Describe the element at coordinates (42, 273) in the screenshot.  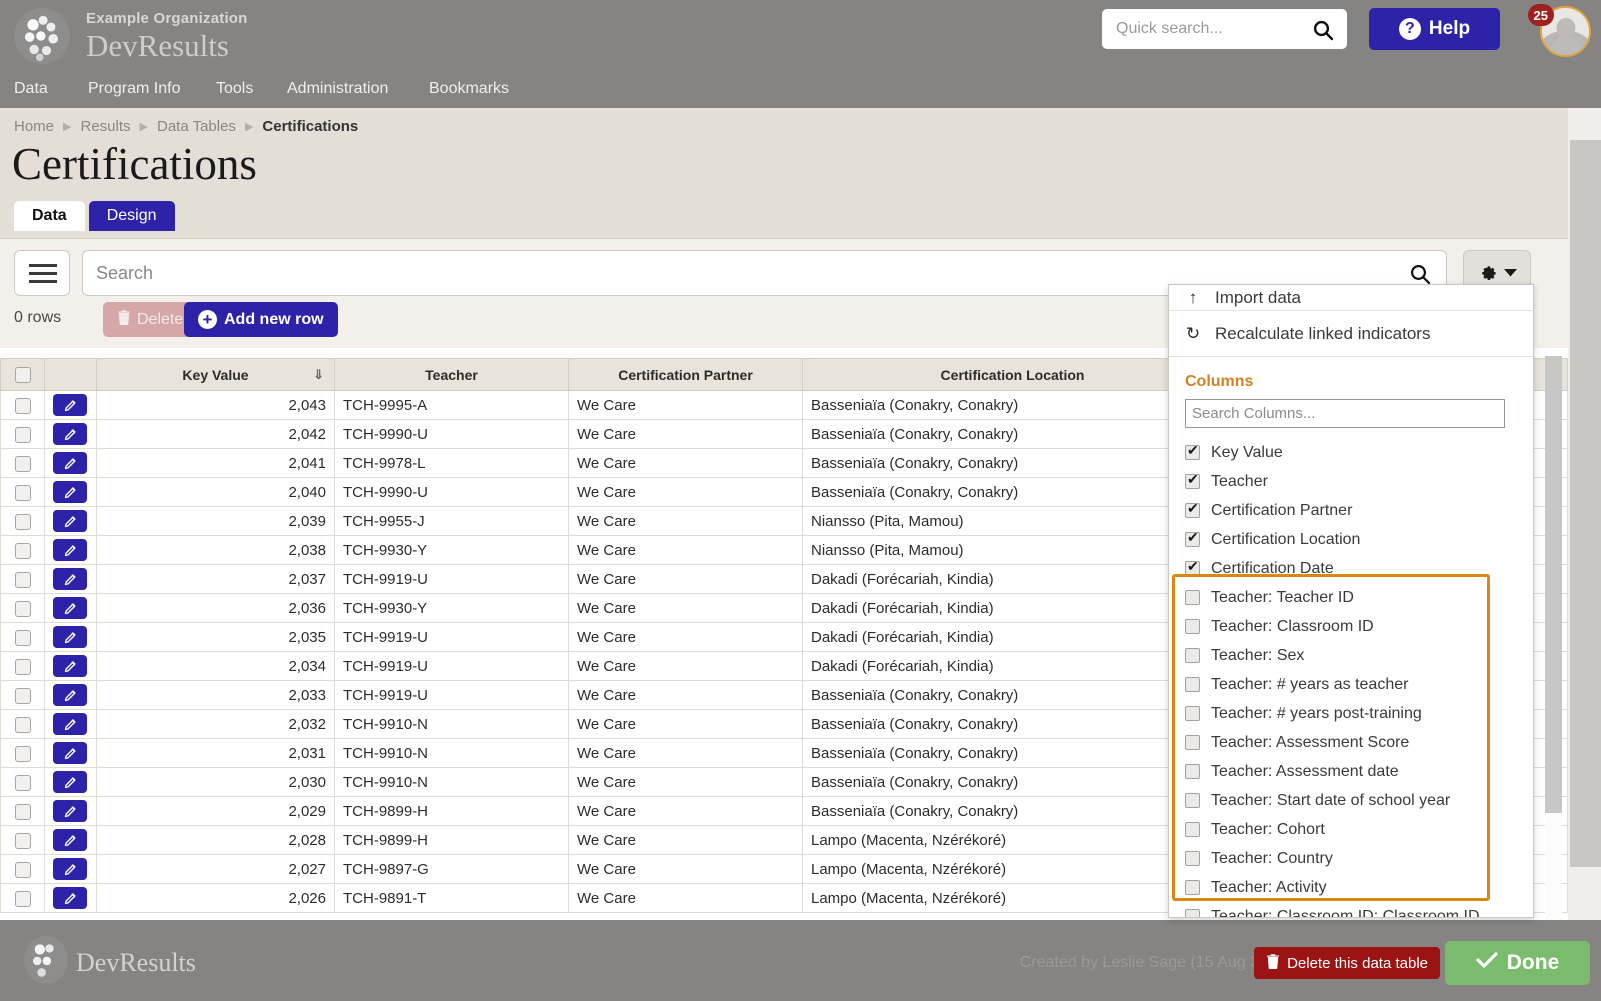
I see `hamburger-menu-icon` at that location.